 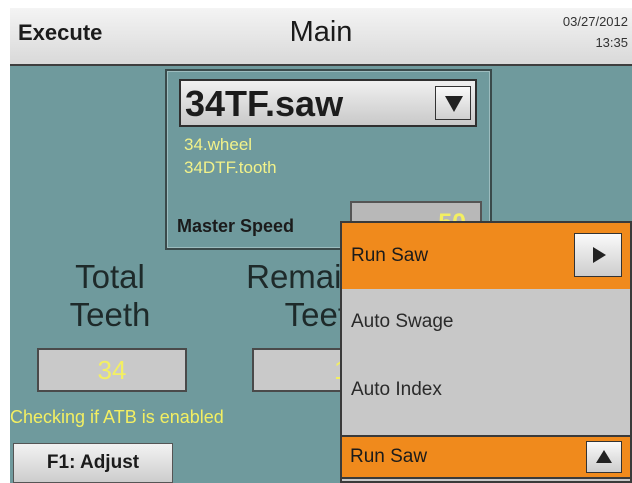 I want to click on header-bar: Execute Main 03/27/2012 13:35, so click(x=321, y=37).